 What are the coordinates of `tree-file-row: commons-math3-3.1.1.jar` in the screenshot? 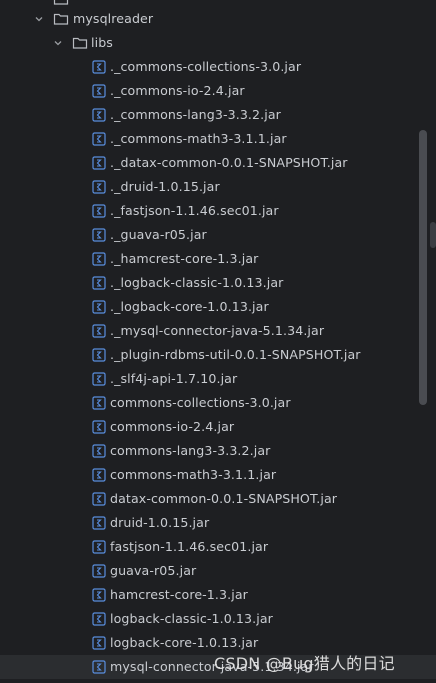 It's located at (209, 475).